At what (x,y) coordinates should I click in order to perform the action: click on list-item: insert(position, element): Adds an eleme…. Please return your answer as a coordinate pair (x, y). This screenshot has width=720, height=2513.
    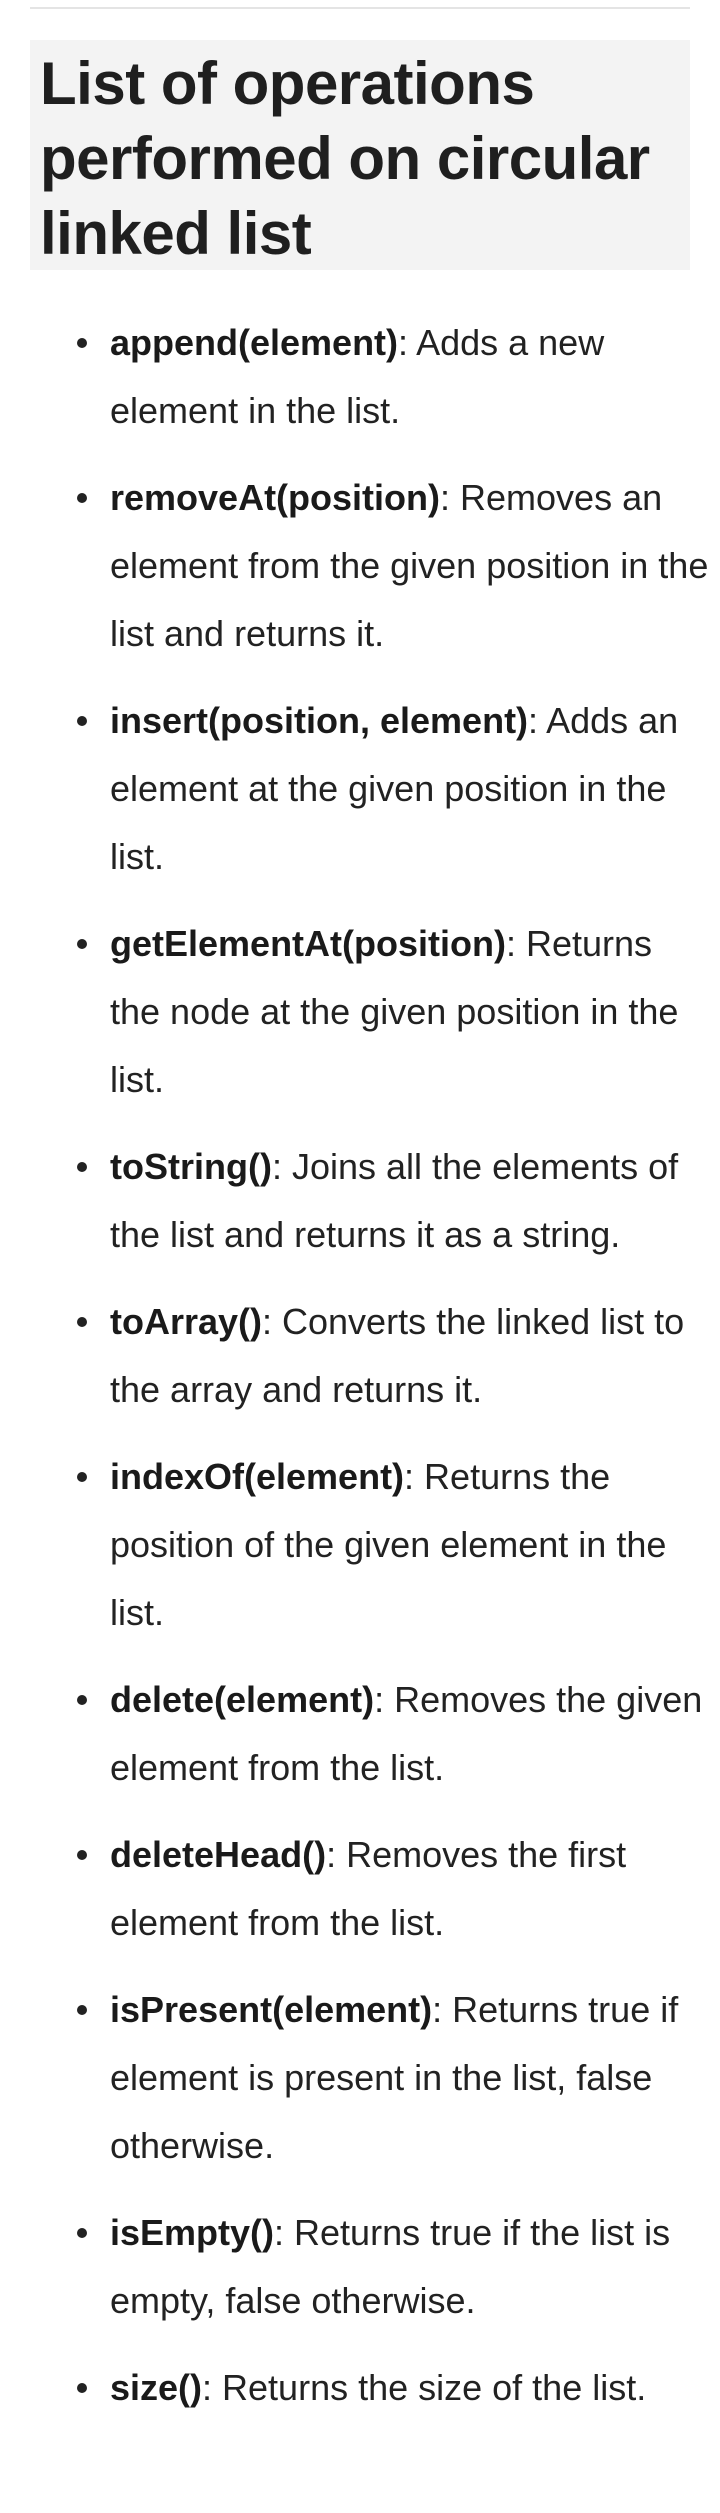
    Looking at the image, I should click on (360, 789).